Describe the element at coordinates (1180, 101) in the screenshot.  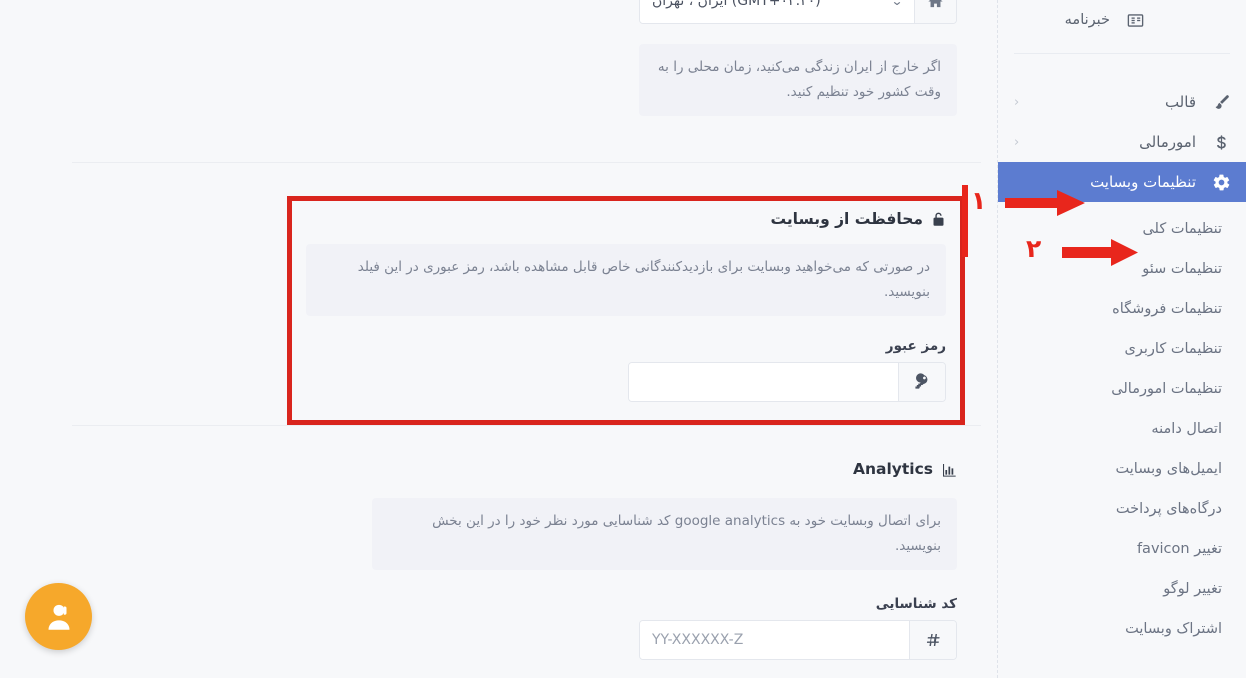
I see `sidebar-item-label: قالب` at that location.